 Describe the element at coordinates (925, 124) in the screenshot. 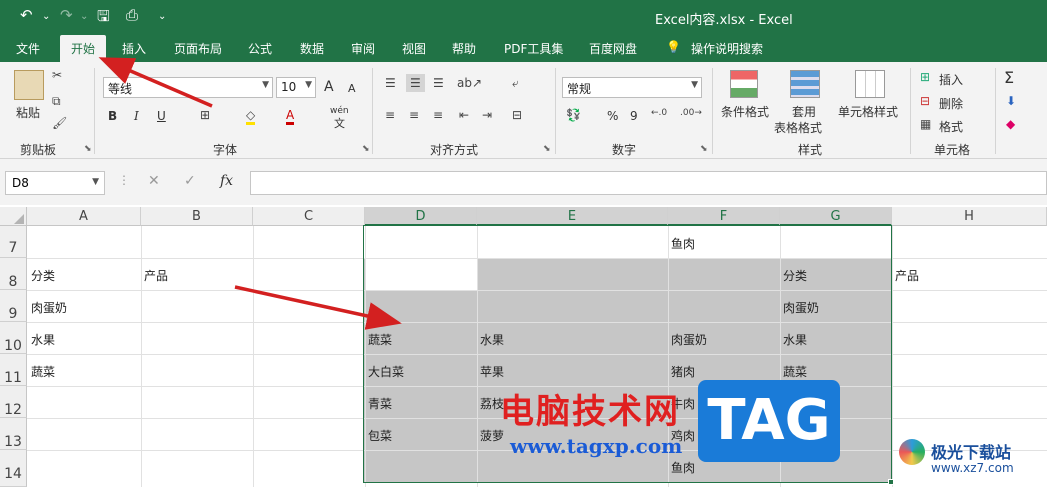

I see `format-cells-icon: ▦` at that location.